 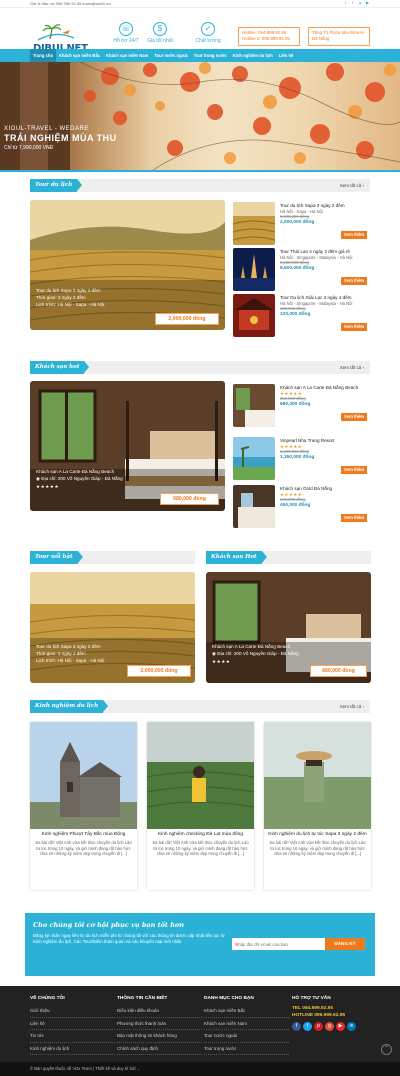 I want to click on traveler-image, so click(x=317, y=775).